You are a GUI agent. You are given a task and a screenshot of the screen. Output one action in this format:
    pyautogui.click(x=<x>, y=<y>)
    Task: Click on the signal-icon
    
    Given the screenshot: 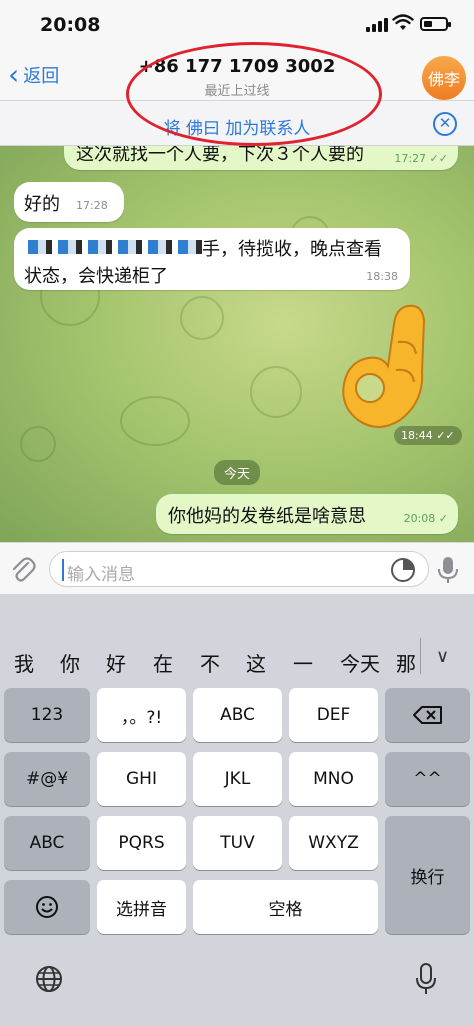 What is the action you would take?
    pyautogui.click(x=377, y=25)
    